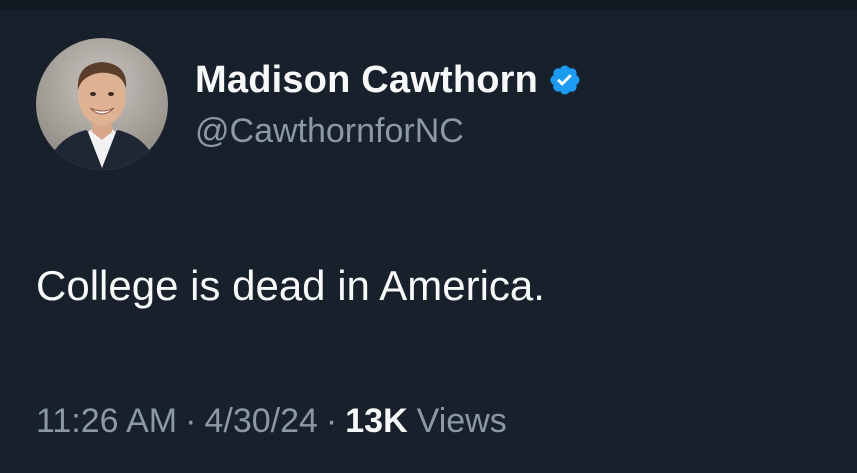 The width and height of the screenshot is (857, 473). Describe the element at coordinates (565, 80) in the screenshot. I see `verified-badge-icon` at that location.